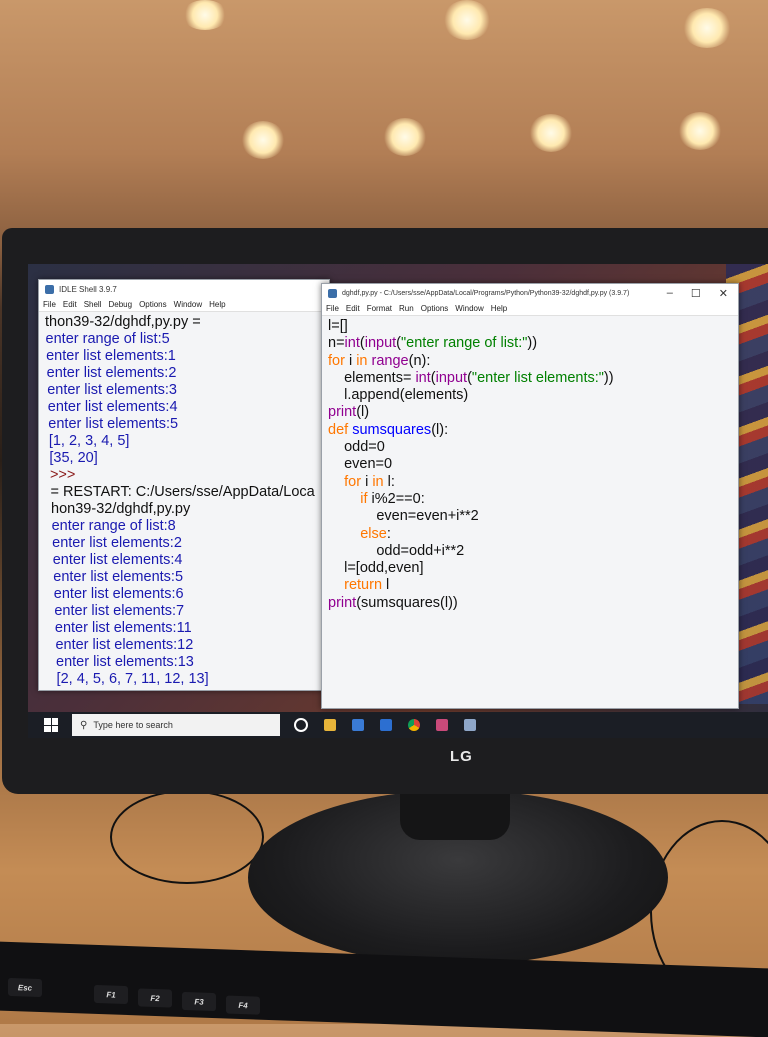  Describe the element at coordinates (461, 756) in the screenshot. I see `monitor-brand-logo: LG` at that location.